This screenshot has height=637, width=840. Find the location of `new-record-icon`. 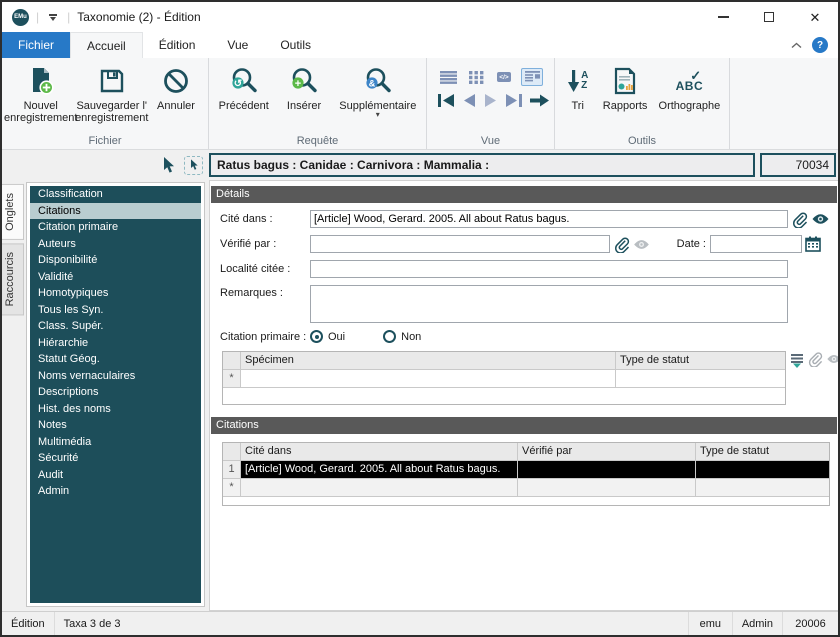

new-record-icon is located at coordinates (41, 81).